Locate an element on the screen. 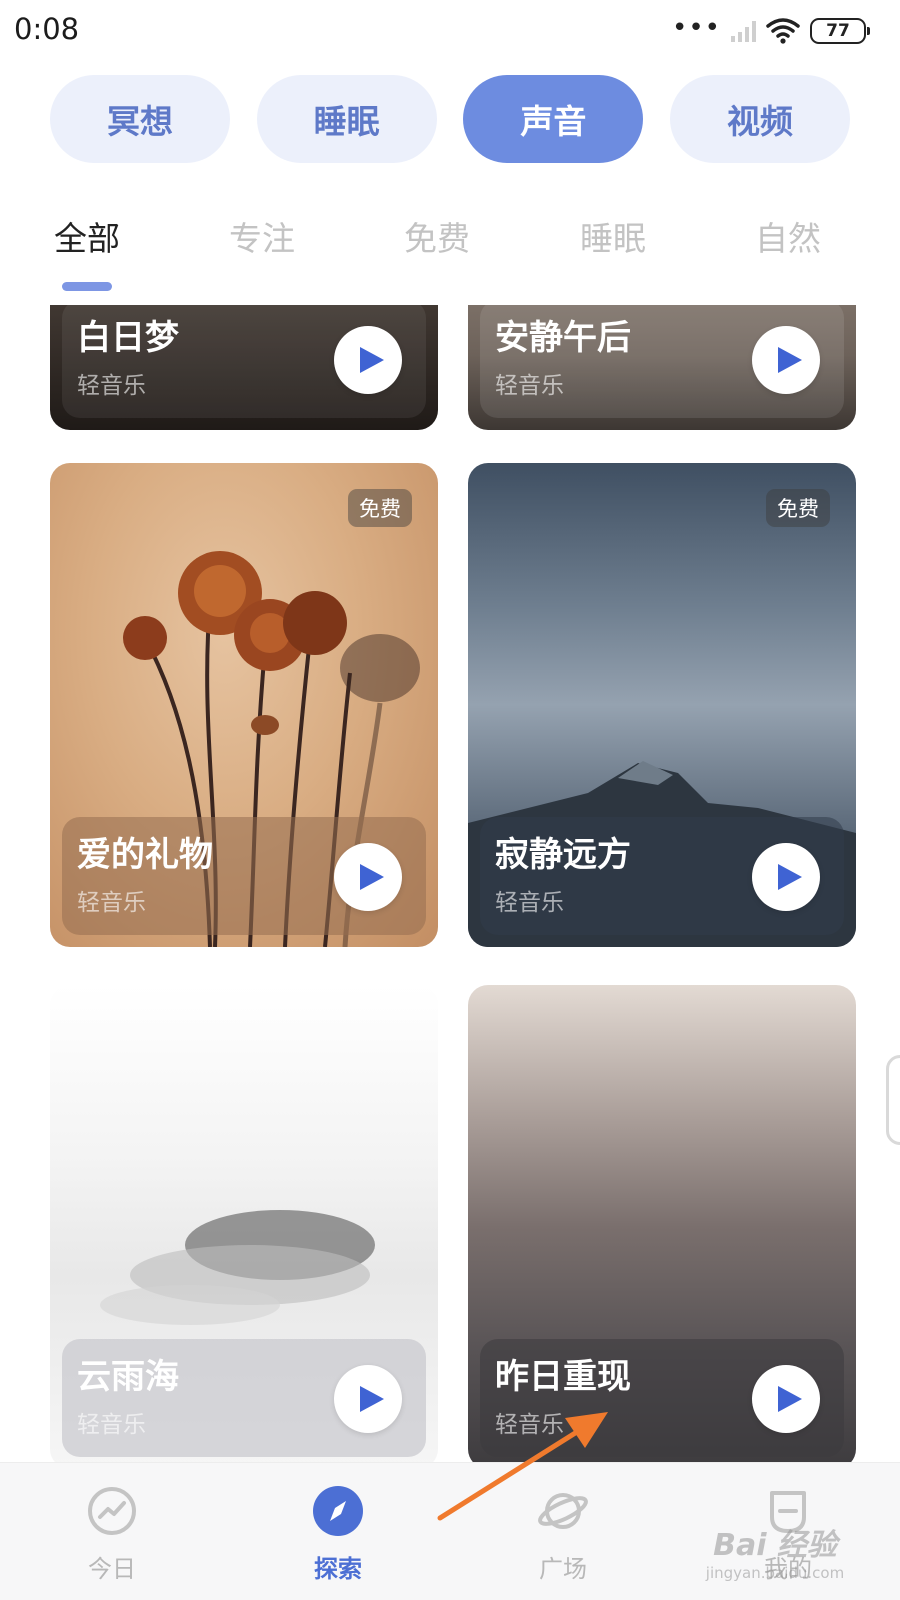  card-info: 白日梦 轻音乐 is located at coordinates (244, 361).